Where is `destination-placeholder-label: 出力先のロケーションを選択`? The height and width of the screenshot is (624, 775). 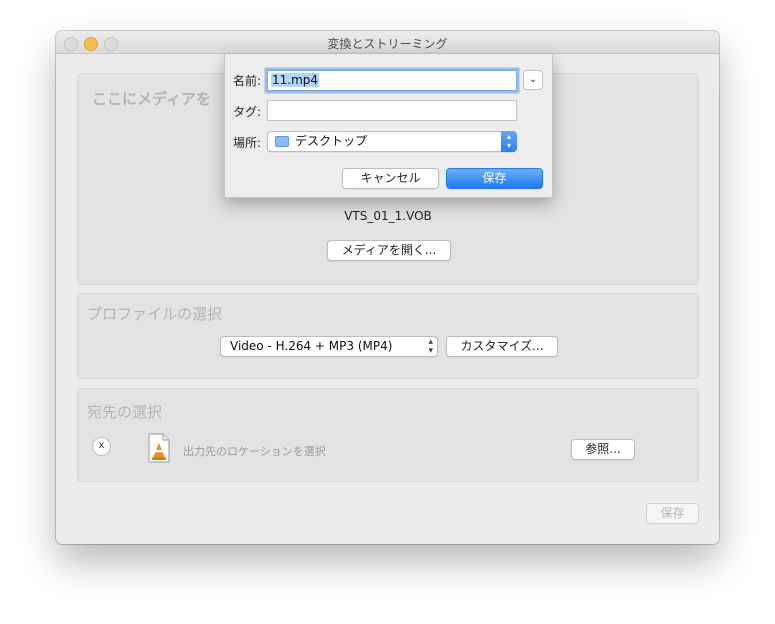 destination-placeholder-label: 出力先のロケーションを選択 is located at coordinates (254, 451).